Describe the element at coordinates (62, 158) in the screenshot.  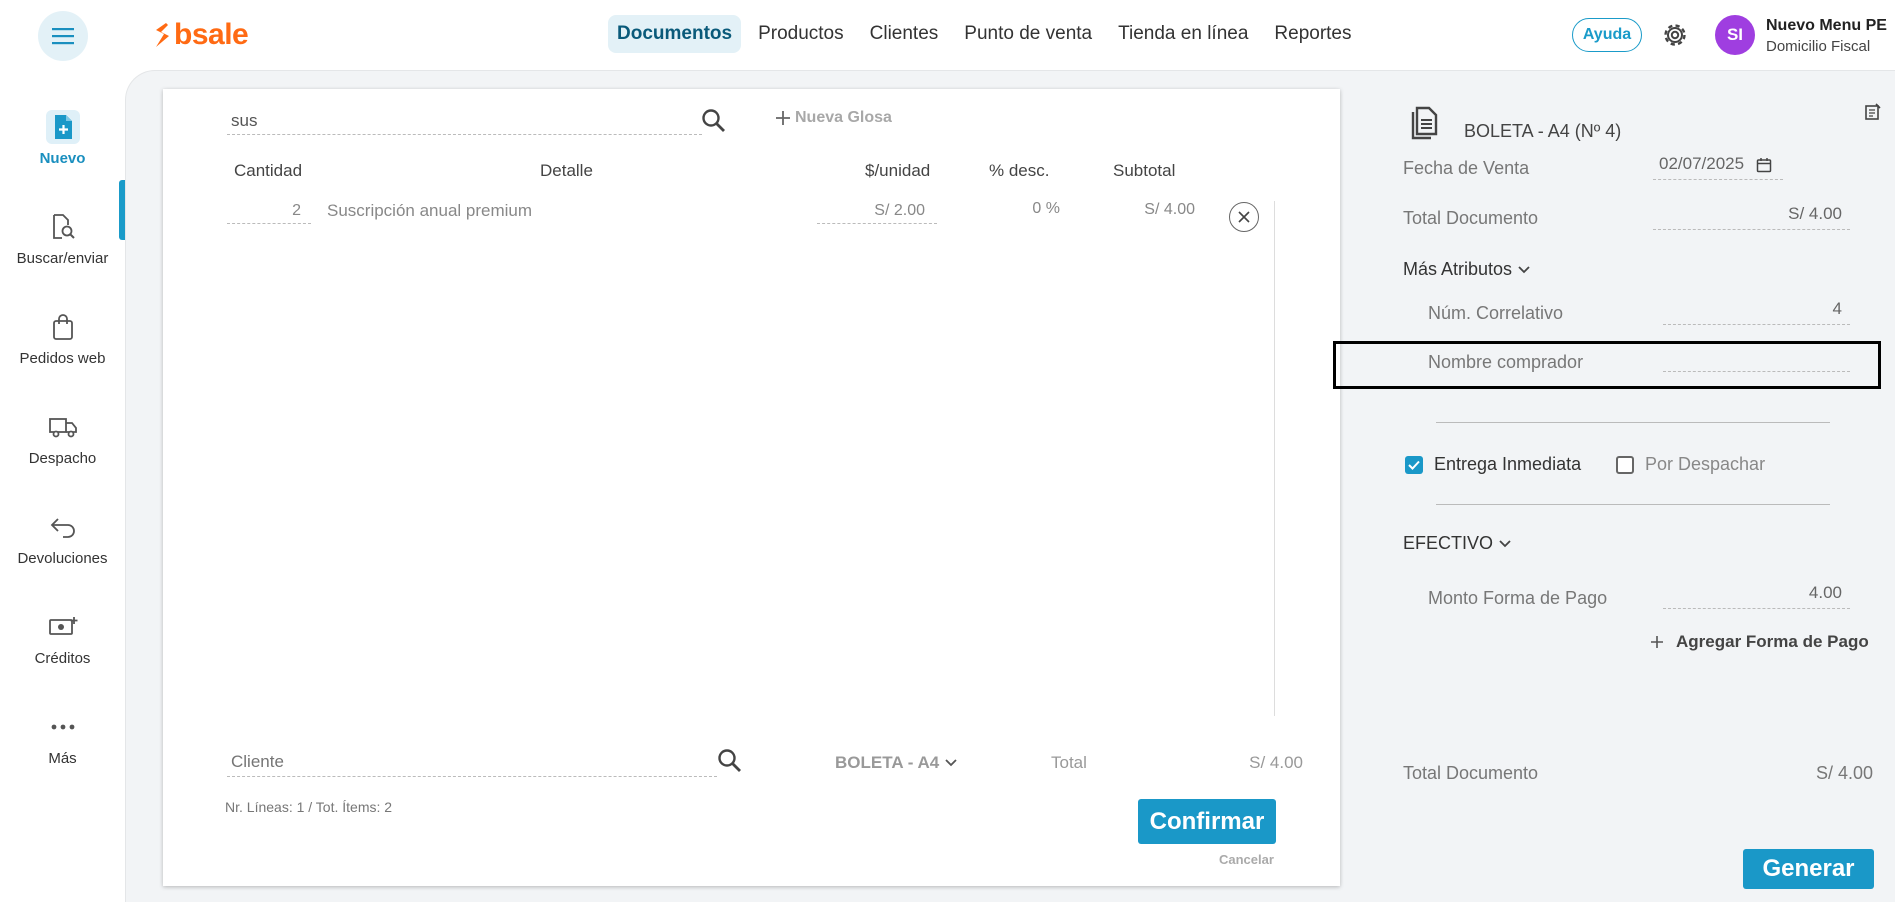
I see `sidebar-item-label: Nuevo` at that location.